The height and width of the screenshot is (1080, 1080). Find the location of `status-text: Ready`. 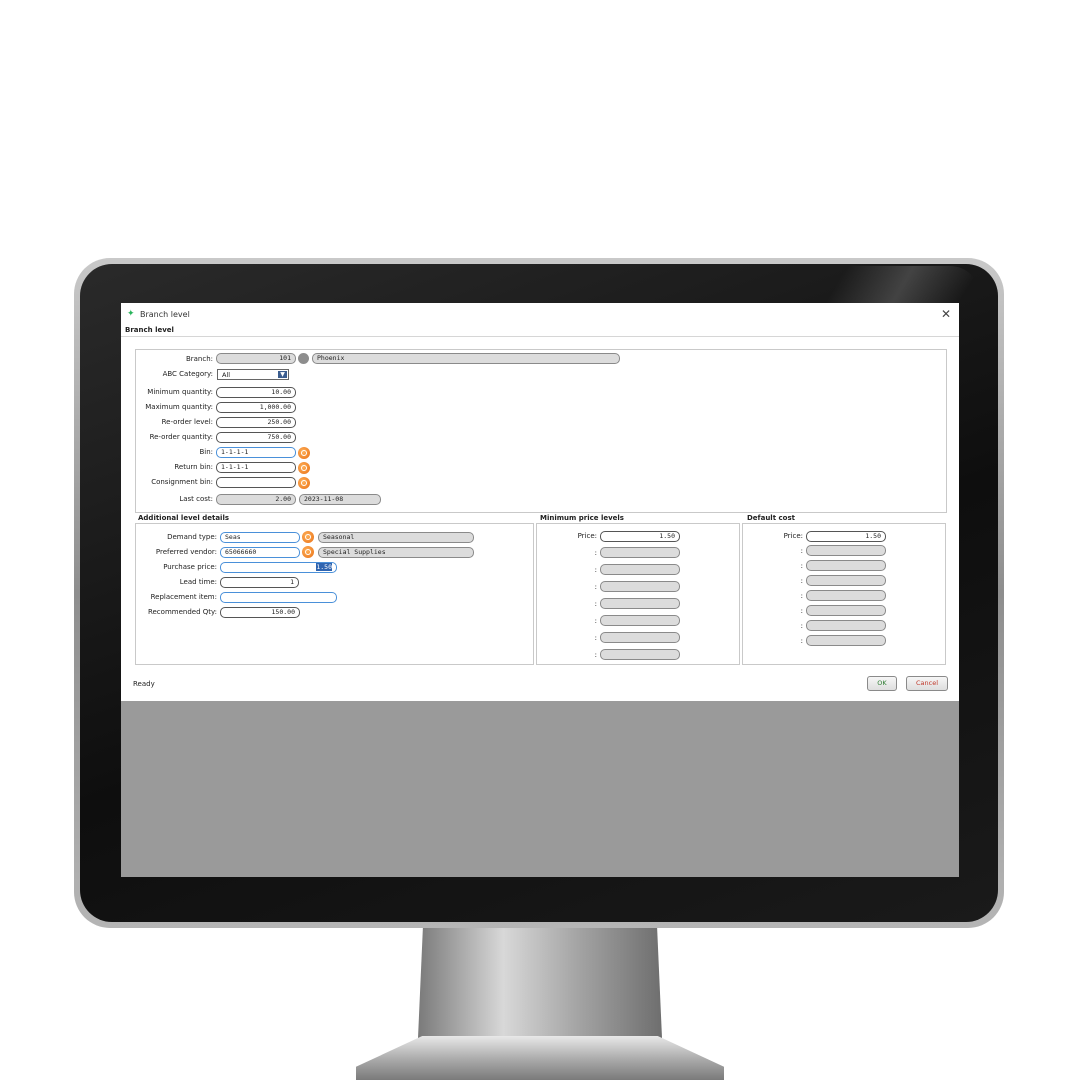

status-text: Ready is located at coordinates (144, 684).